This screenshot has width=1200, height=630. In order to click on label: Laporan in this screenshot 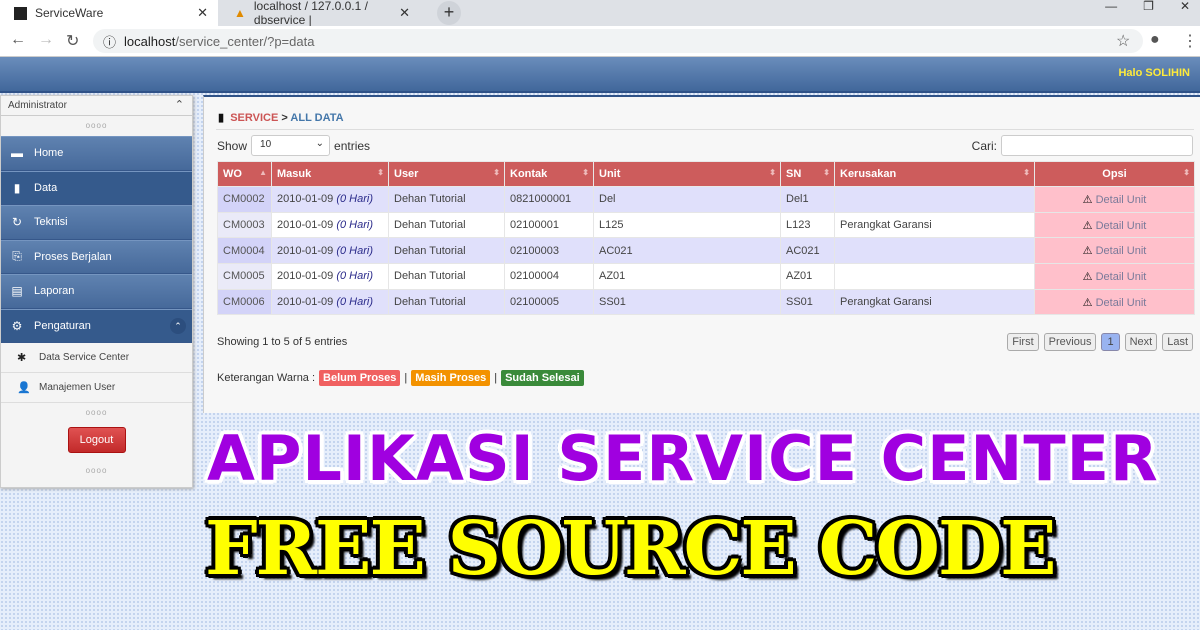, I will do `click(54, 291)`.